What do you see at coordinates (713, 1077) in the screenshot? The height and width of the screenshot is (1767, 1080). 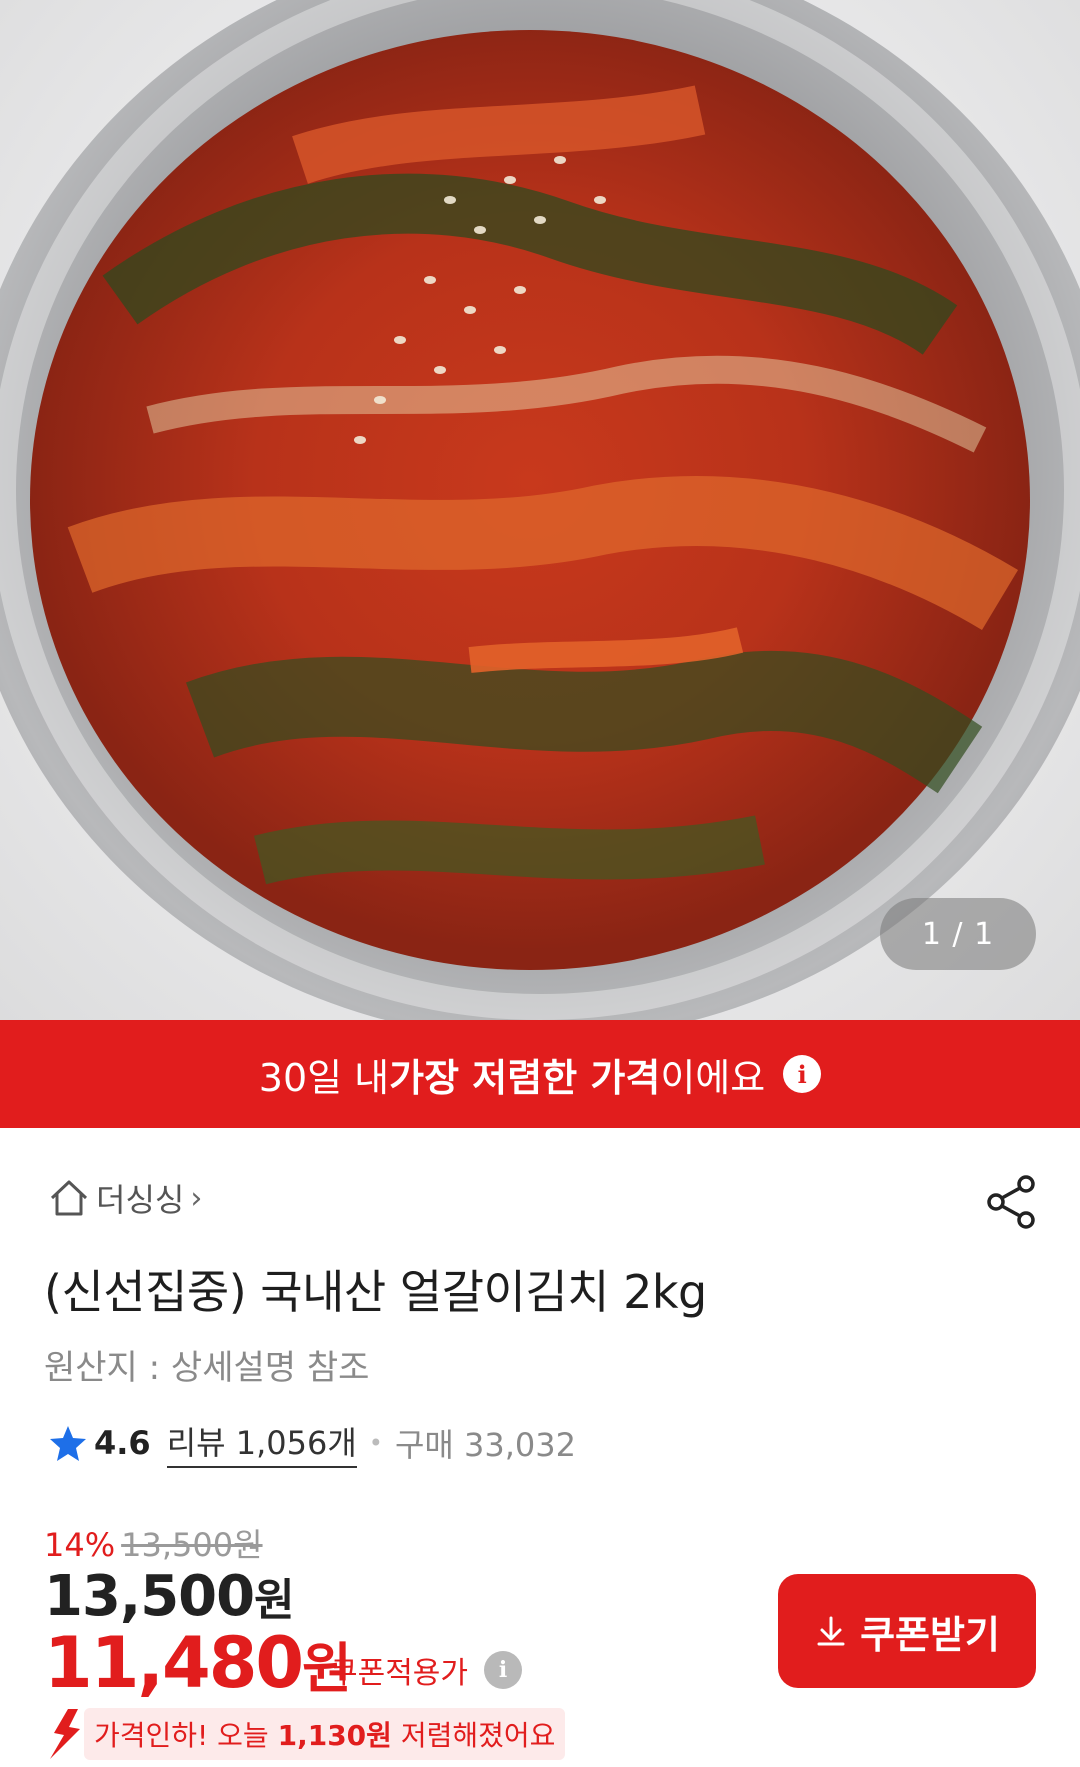 I see `promo-suffix: 이에요` at bounding box center [713, 1077].